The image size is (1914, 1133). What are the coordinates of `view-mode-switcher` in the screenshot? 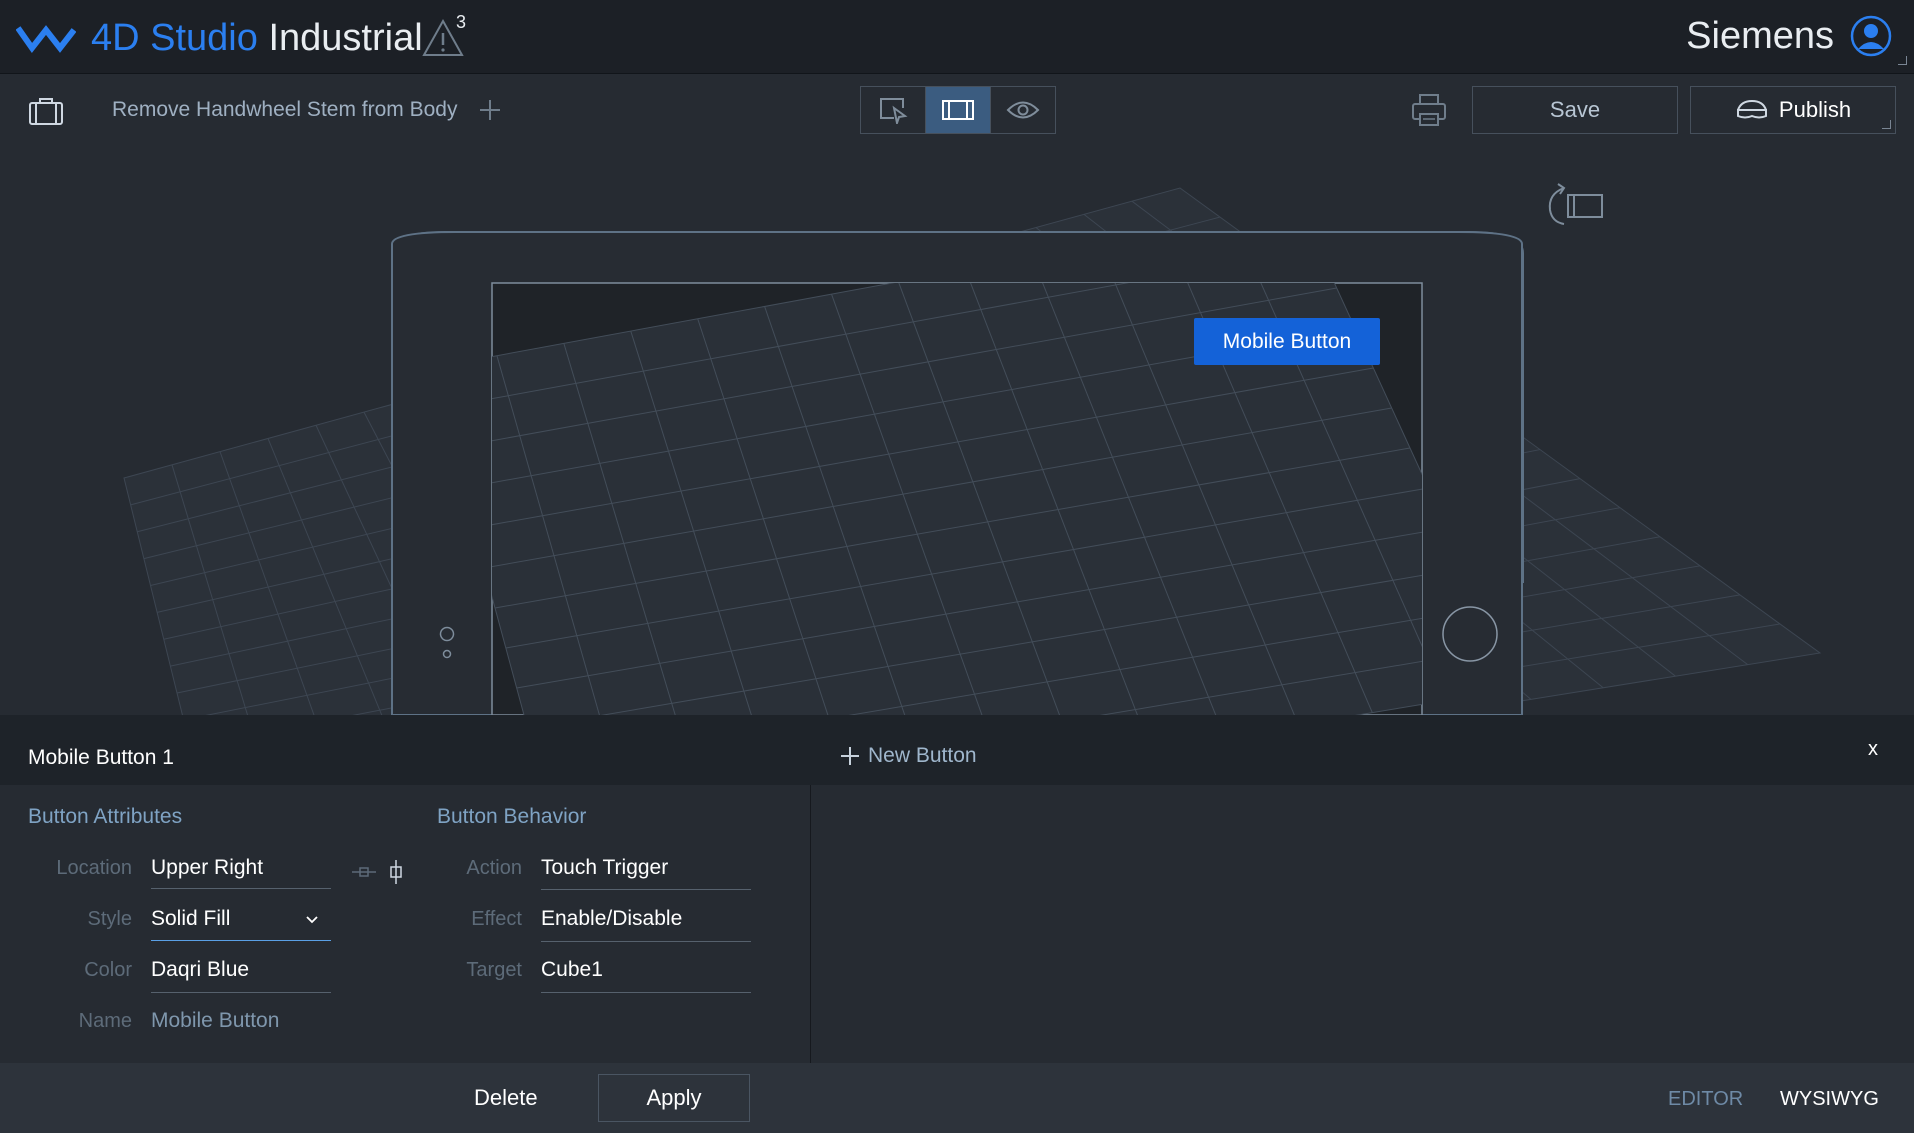 It's located at (958, 110).